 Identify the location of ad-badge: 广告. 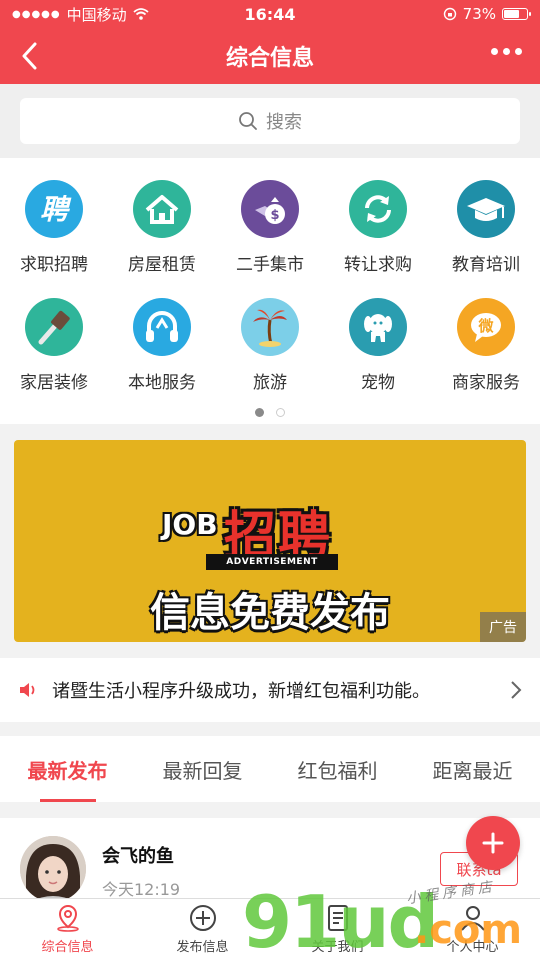
(503, 627).